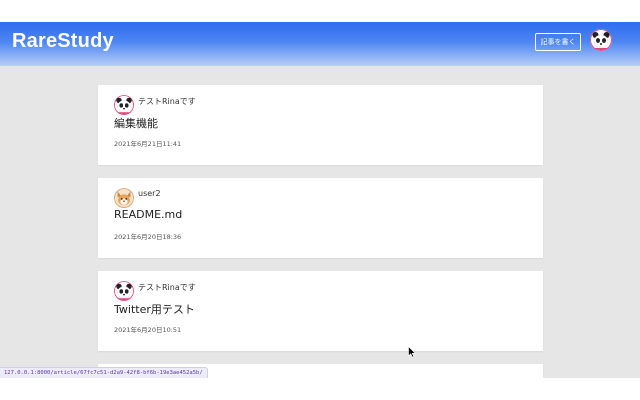 This screenshot has width=640, height=400. I want to click on app-header: RareStudy 記事を書く, so click(320, 44).